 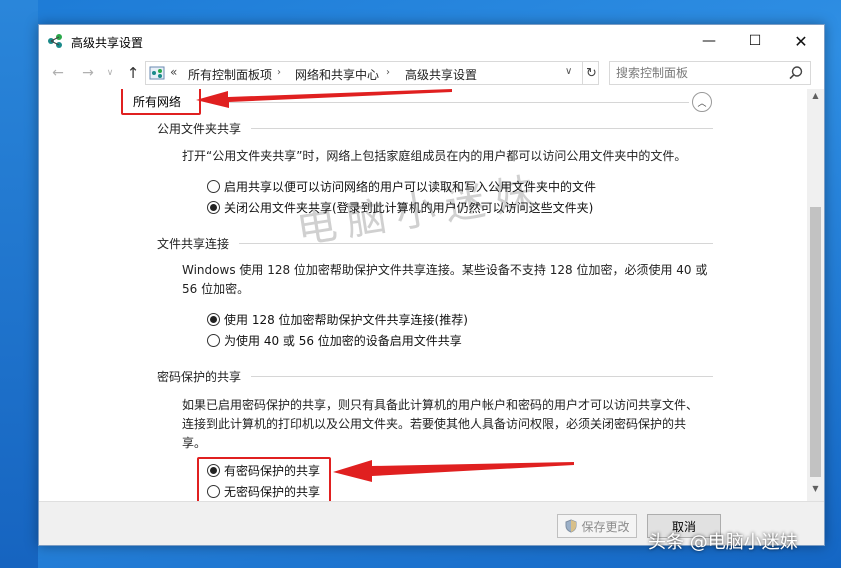 I want to click on annotation-highlight-box, so click(x=161, y=102).